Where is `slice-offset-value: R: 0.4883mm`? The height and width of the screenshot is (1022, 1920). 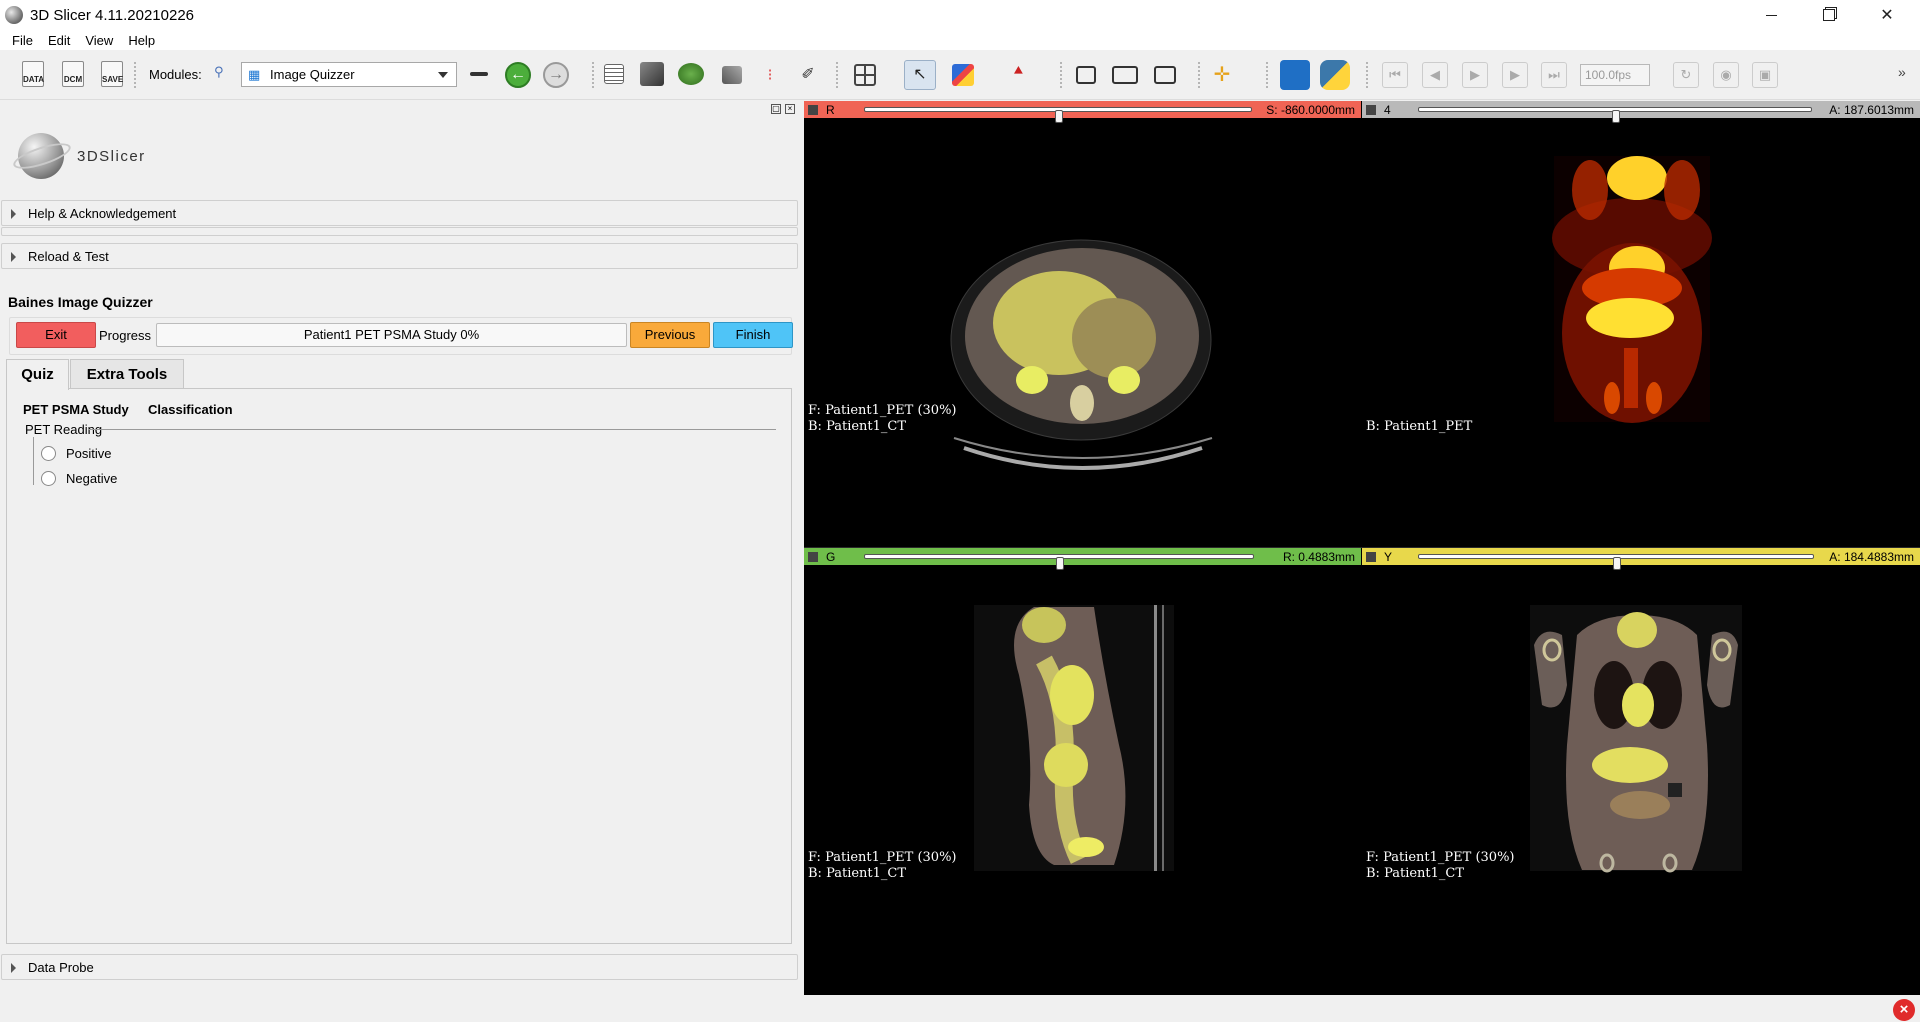 slice-offset-value: R: 0.4883mm is located at coordinates (1318, 557).